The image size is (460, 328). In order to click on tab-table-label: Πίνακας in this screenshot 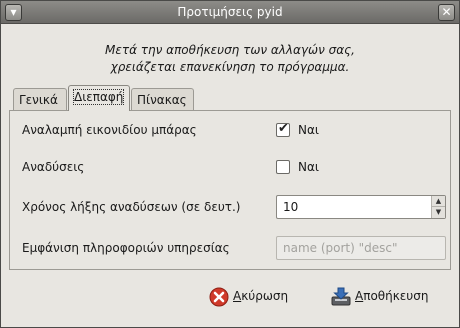, I will do `click(162, 100)`.